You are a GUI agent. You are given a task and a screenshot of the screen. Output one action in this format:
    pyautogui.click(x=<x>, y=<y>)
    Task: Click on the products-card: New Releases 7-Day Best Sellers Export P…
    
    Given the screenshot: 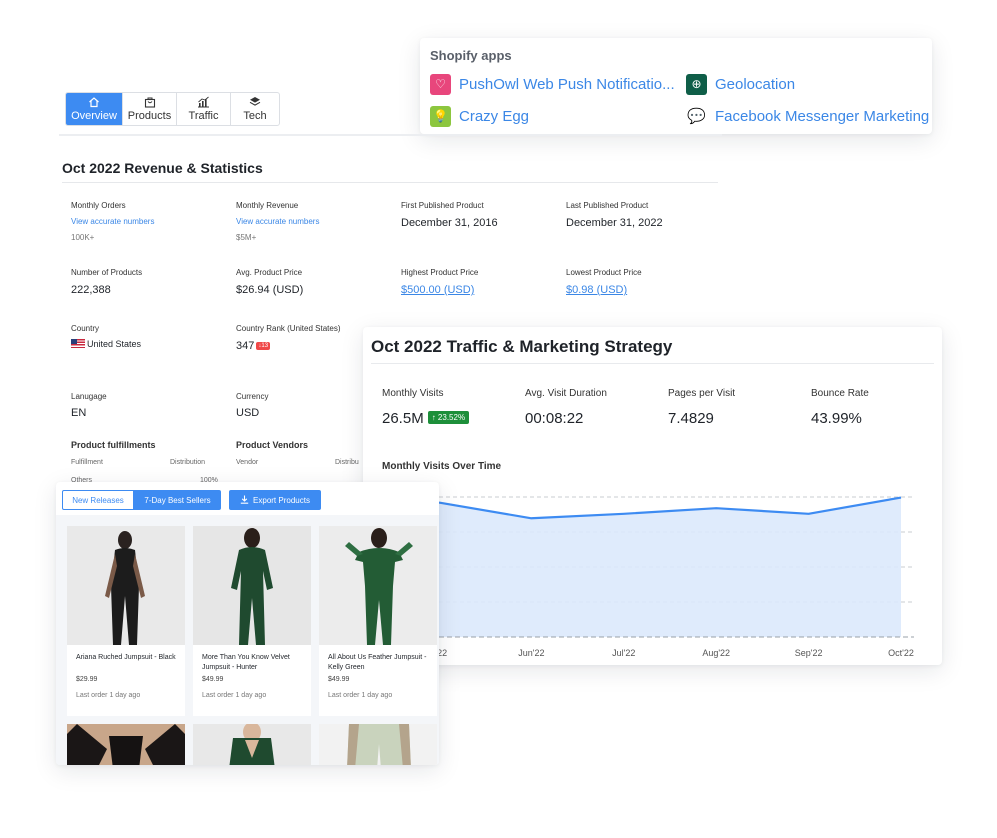 What is the action you would take?
    pyautogui.click(x=247, y=623)
    